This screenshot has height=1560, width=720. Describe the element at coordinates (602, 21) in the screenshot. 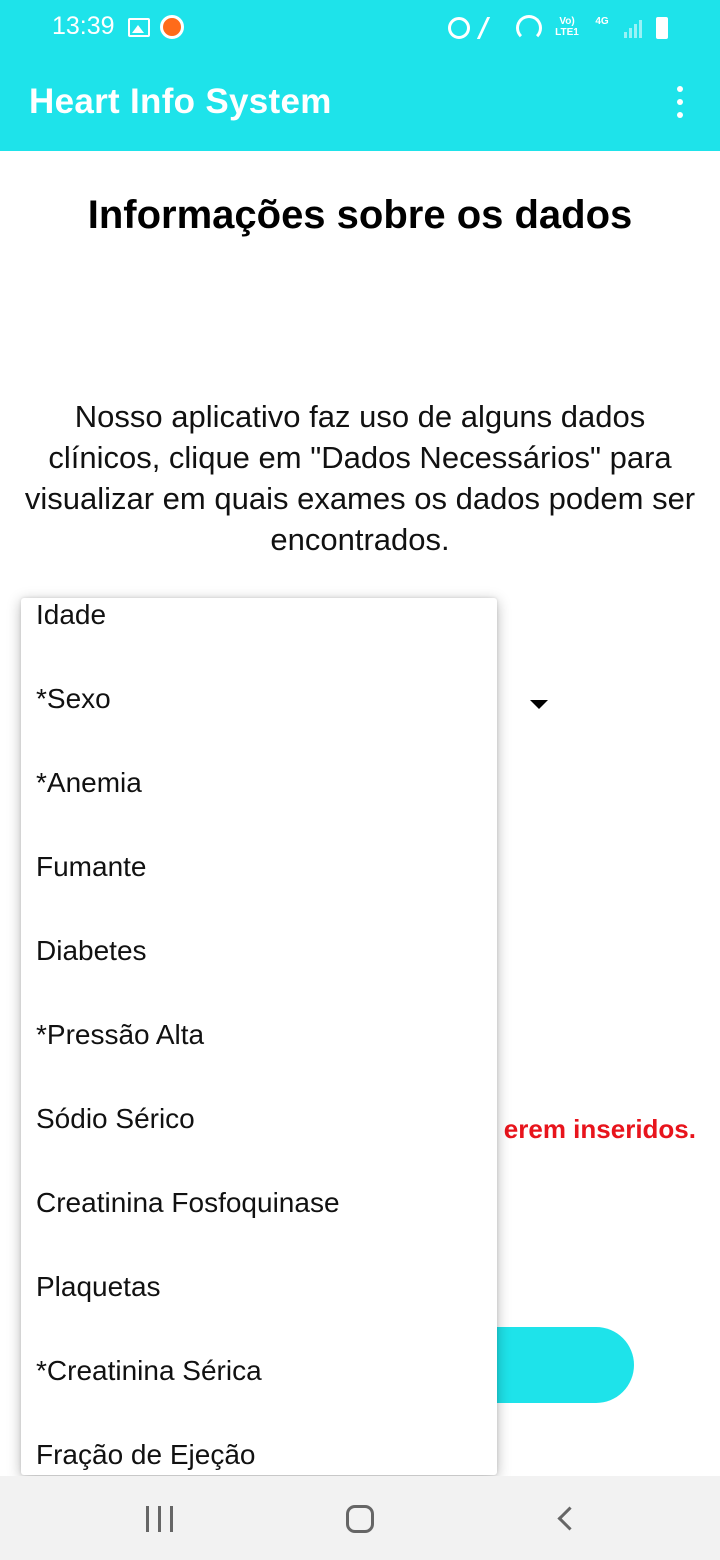

I see `4g-icon: 4G` at that location.